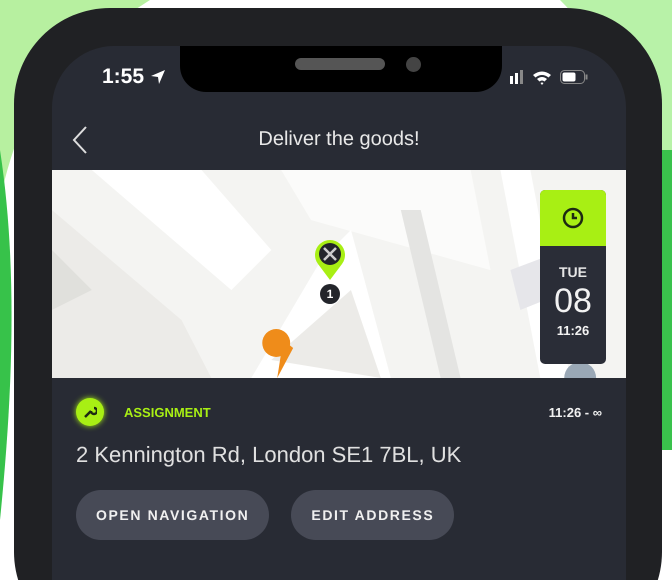  Describe the element at coordinates (173, 515) in the screenshot. I see `action-button: OPEN NAVIGATION` at that location.